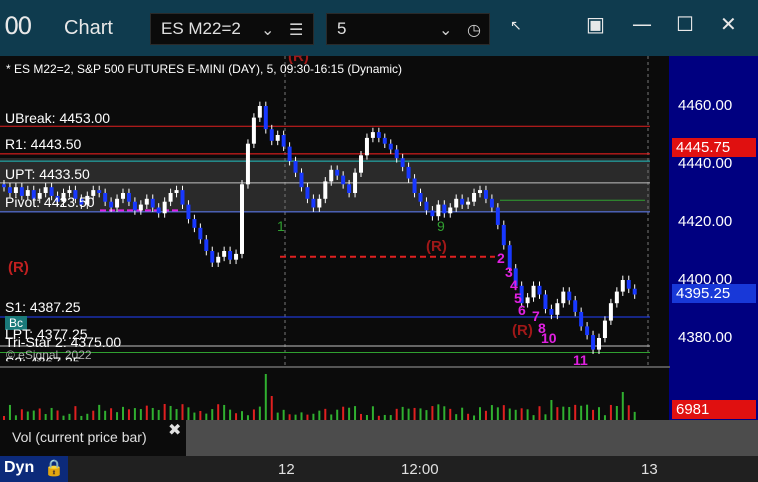 The image size is (758, 482). What do you see at coordinates (408, 29) in the screenshot?
I see `interval-selector: 5 ⌄ ◷` at bounding box center [408, 29].